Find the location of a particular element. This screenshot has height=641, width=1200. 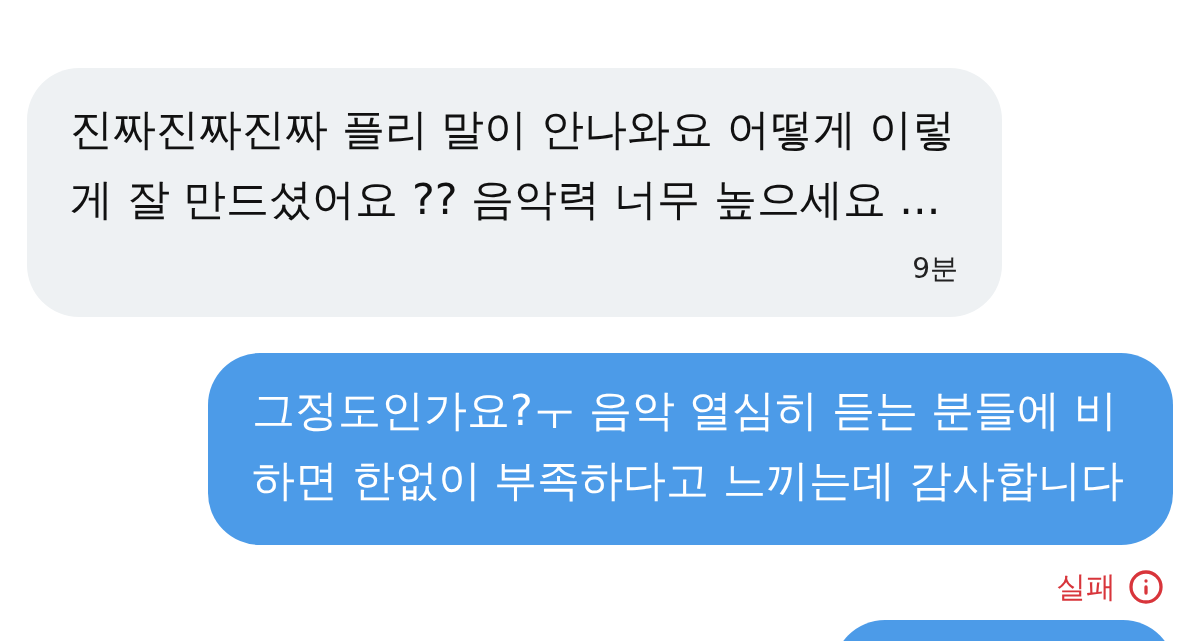

message-text: 그정도인가요?ㅜ 음악 열심히 듣는 분들에 비하면 한없이 부족하다고 느끼는데 감사합니다 is located at coordinates (688, 445).